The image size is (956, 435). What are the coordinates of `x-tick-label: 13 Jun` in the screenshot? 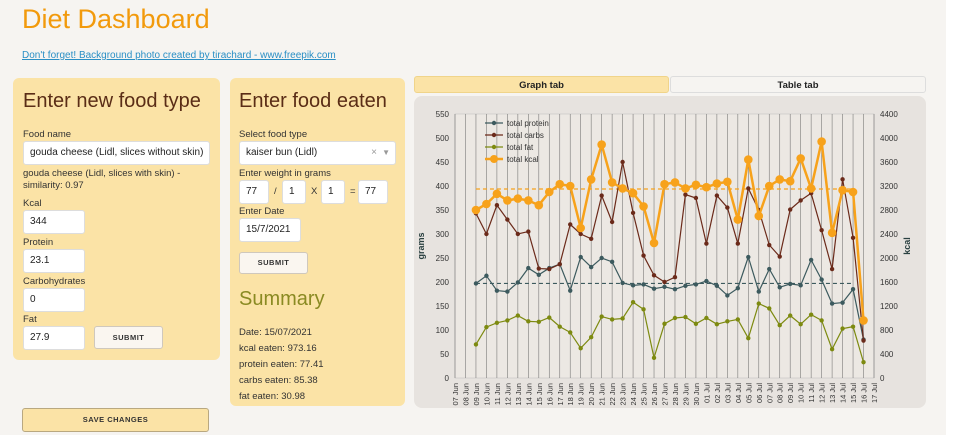 It's located at (518, 394).